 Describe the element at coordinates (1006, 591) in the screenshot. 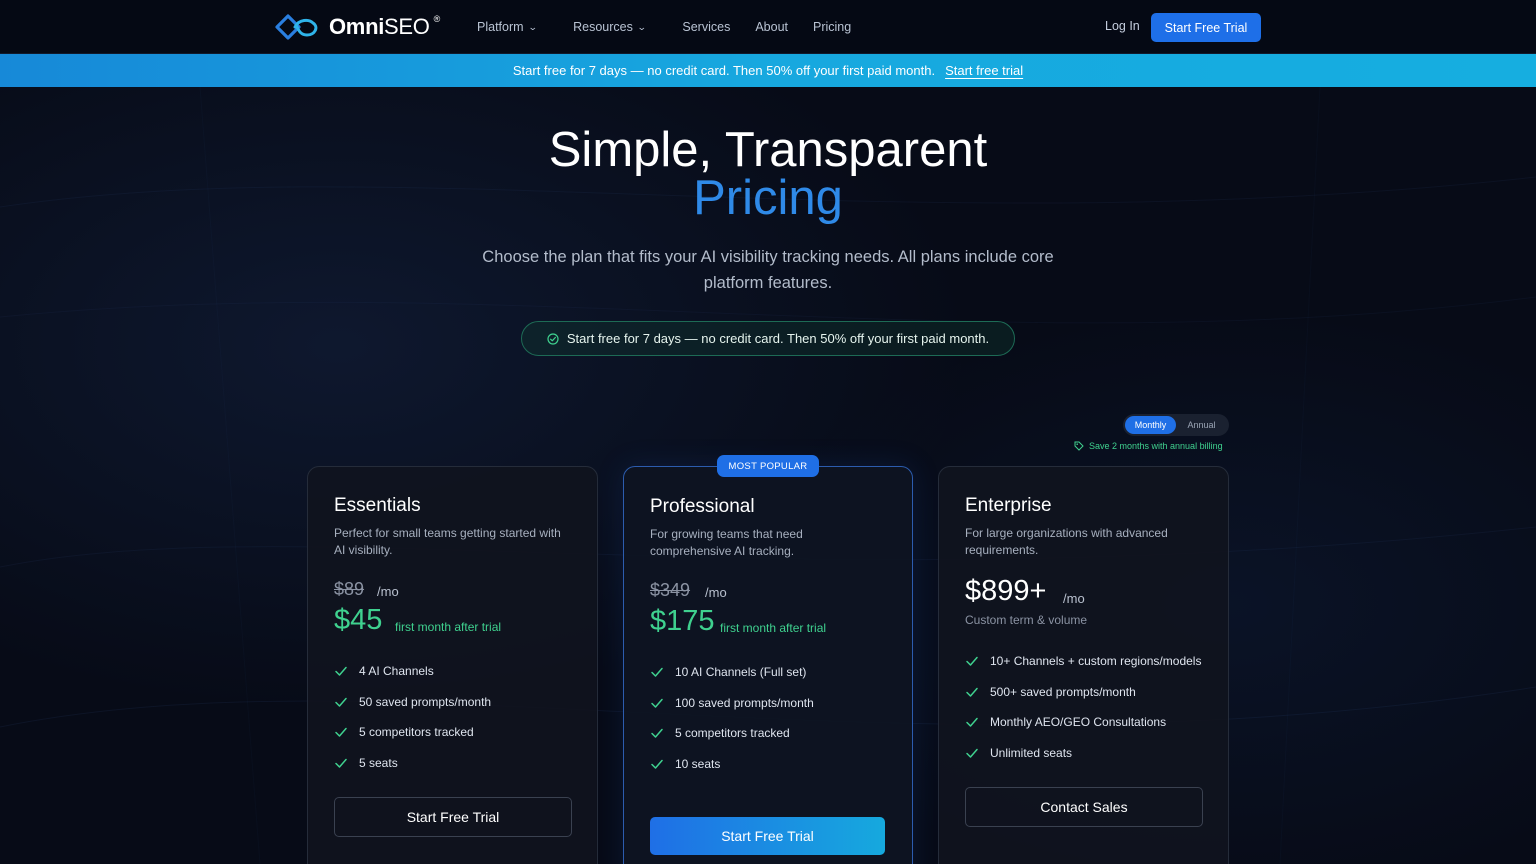

I see `plan-price: $899+` at that location.